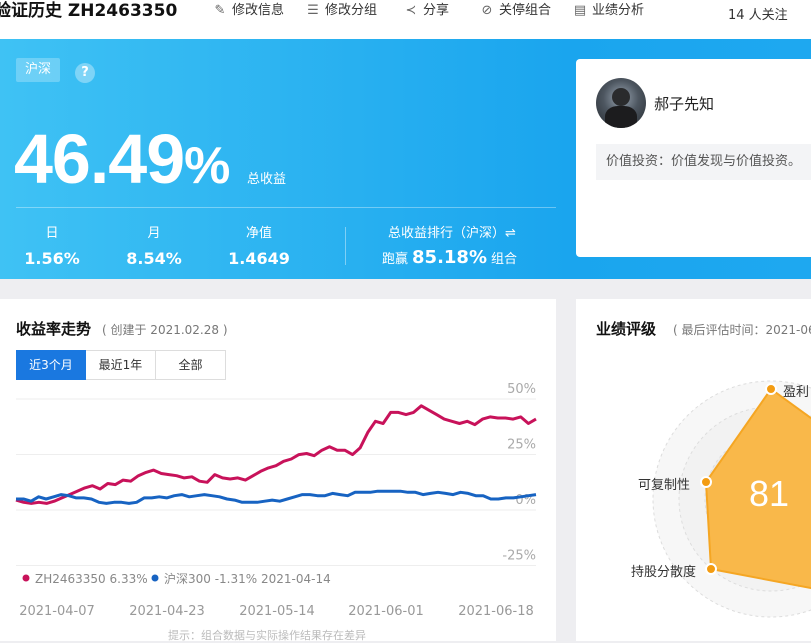 This screenshot has width=811, height=643. Describe the element at coordinates (626, 329) in the screenshot. I see `rating-title: 业绩评级` at that location.